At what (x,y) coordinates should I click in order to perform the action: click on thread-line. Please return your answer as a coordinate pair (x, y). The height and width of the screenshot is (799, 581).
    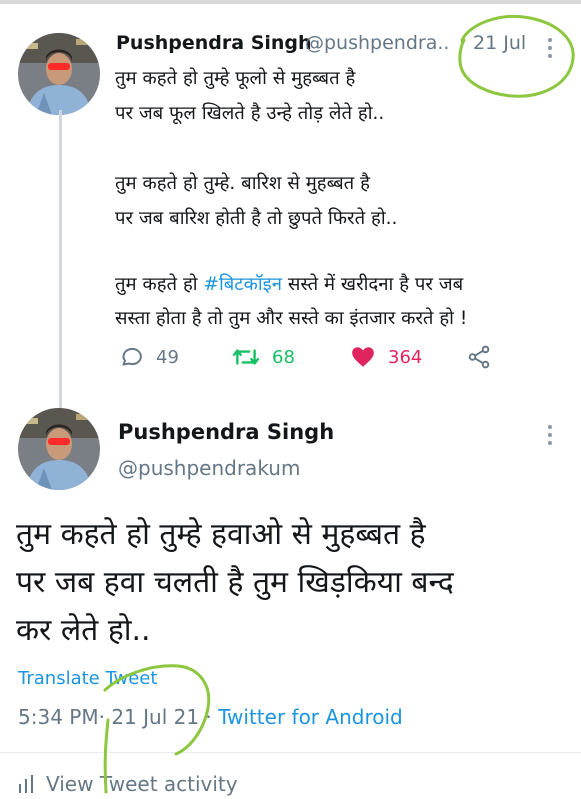
    Looking at the image, I should click on (60, 259).